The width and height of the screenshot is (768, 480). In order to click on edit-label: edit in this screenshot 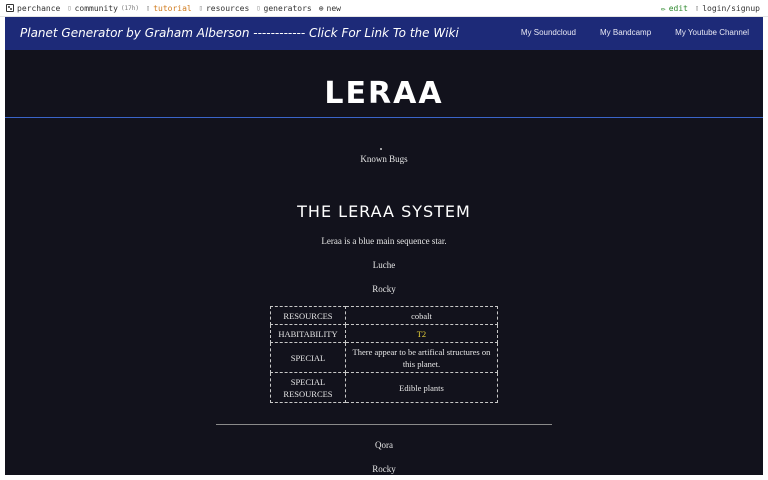, I will do `click(678, 8)`.